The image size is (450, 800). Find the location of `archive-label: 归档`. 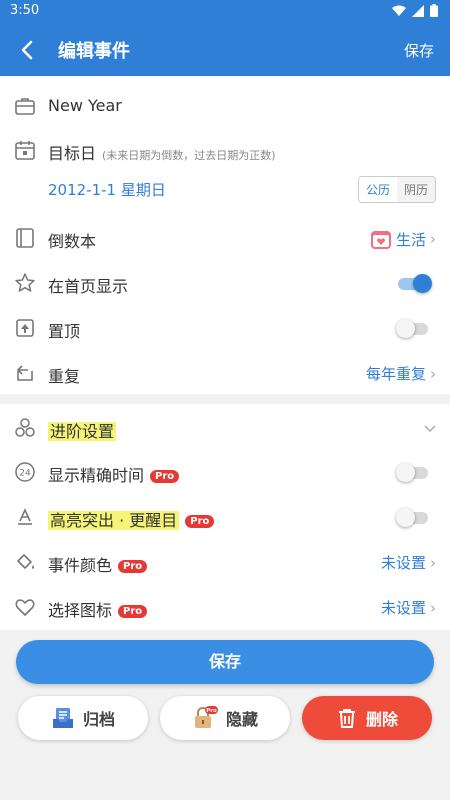

archive-label: 归档 is located at coordinates (98, 719).